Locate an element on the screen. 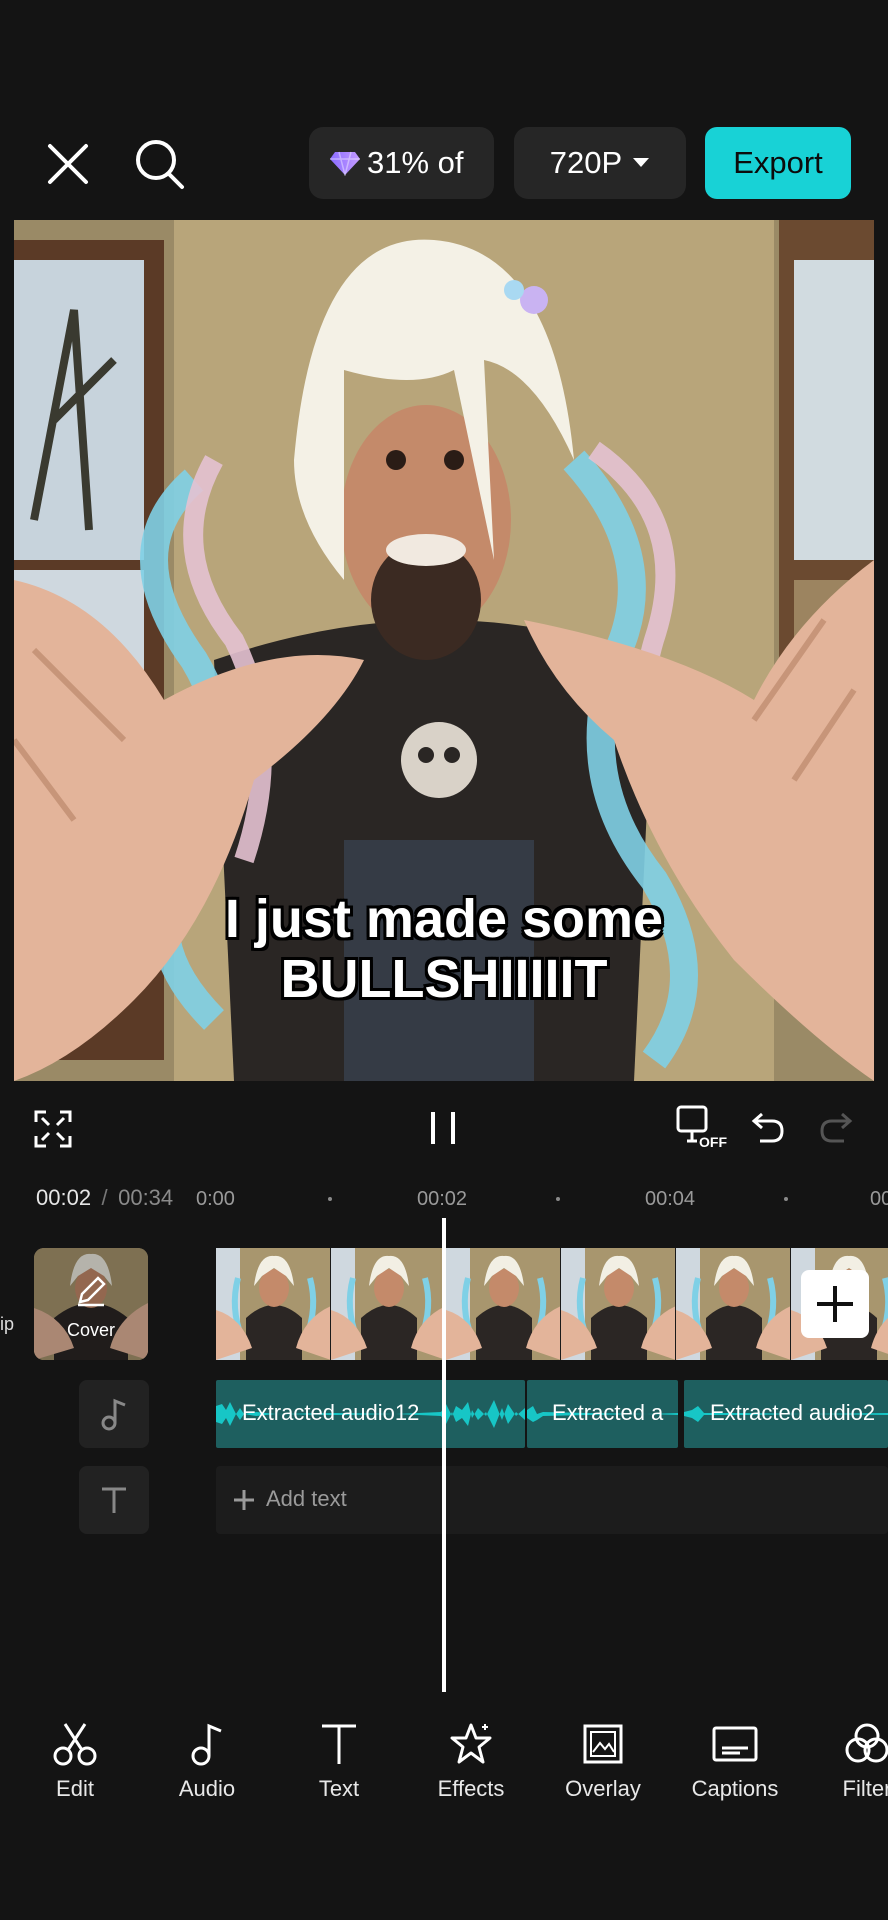 The height and width of the screenshot is (1920, 888). caret-down-icon is located at coordinates (641, 162).